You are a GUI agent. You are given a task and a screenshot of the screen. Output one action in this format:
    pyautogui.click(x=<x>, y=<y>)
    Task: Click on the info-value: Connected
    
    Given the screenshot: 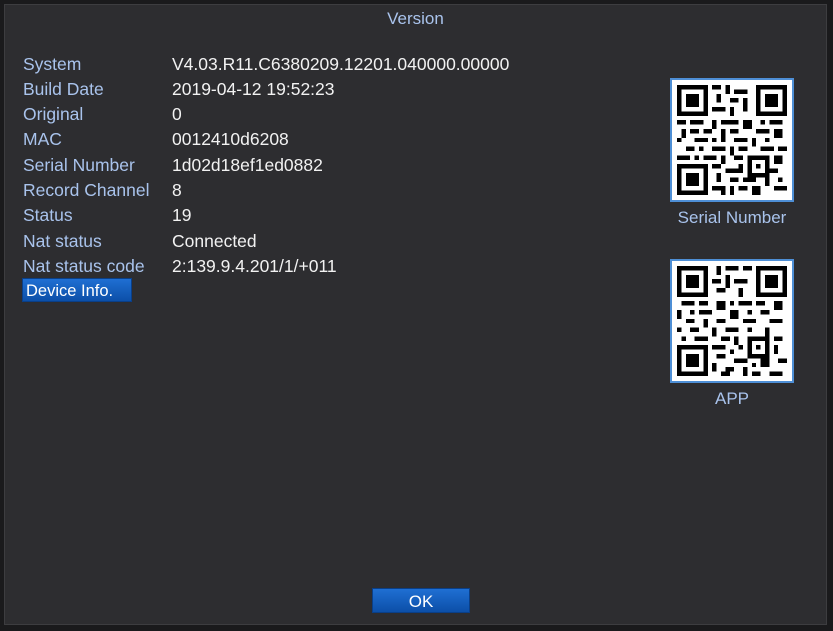 What is the action you would take?
    pyautogui.click(x=214, y=241)
    